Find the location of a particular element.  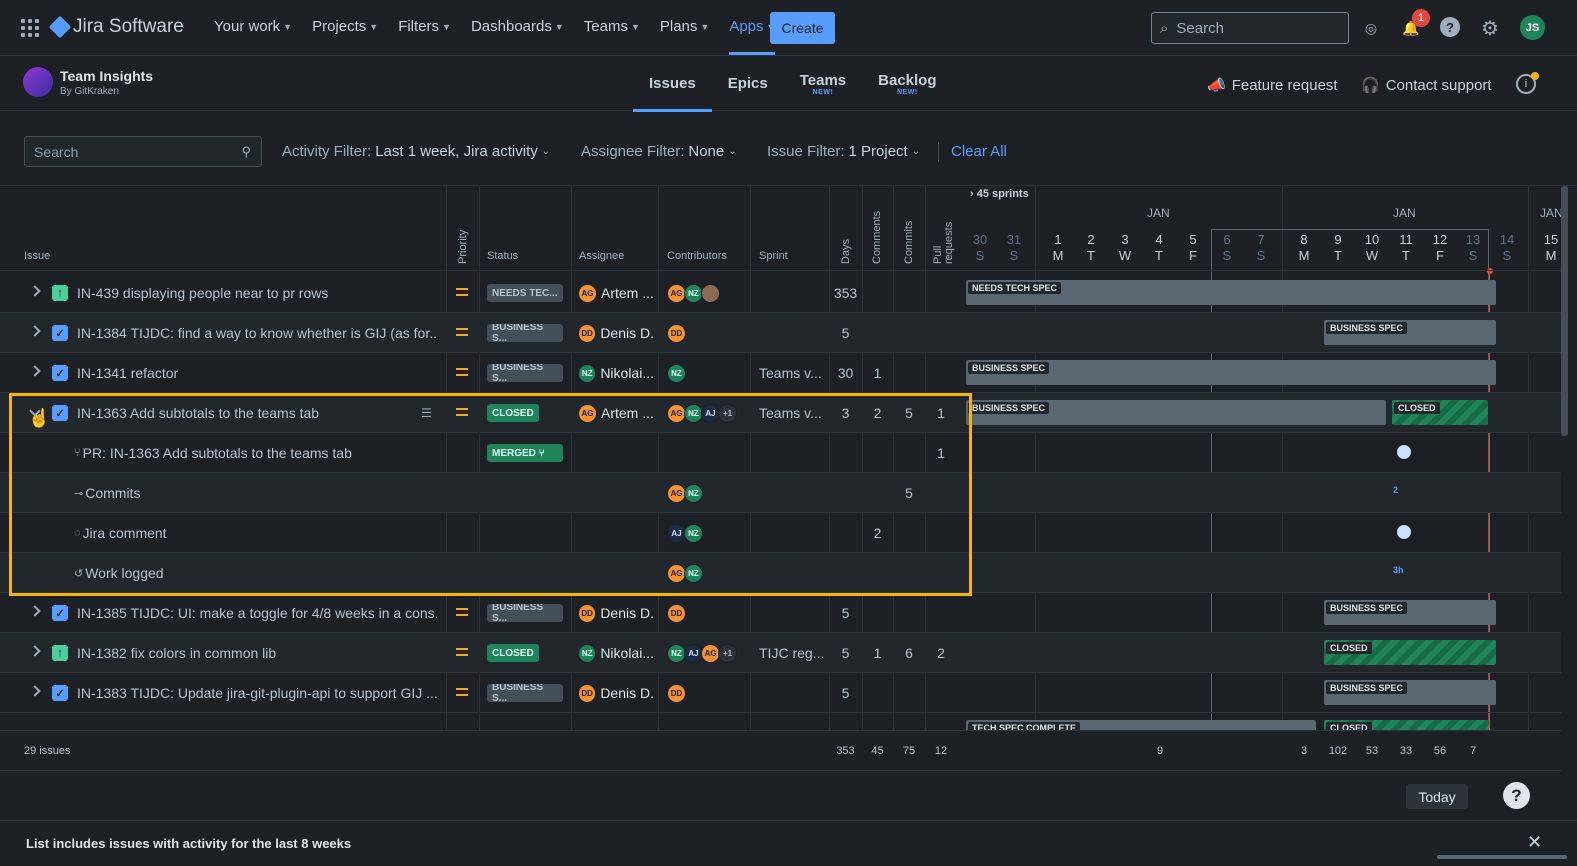

settings-icon: ⚙ is located at coordinates (1490, 28).